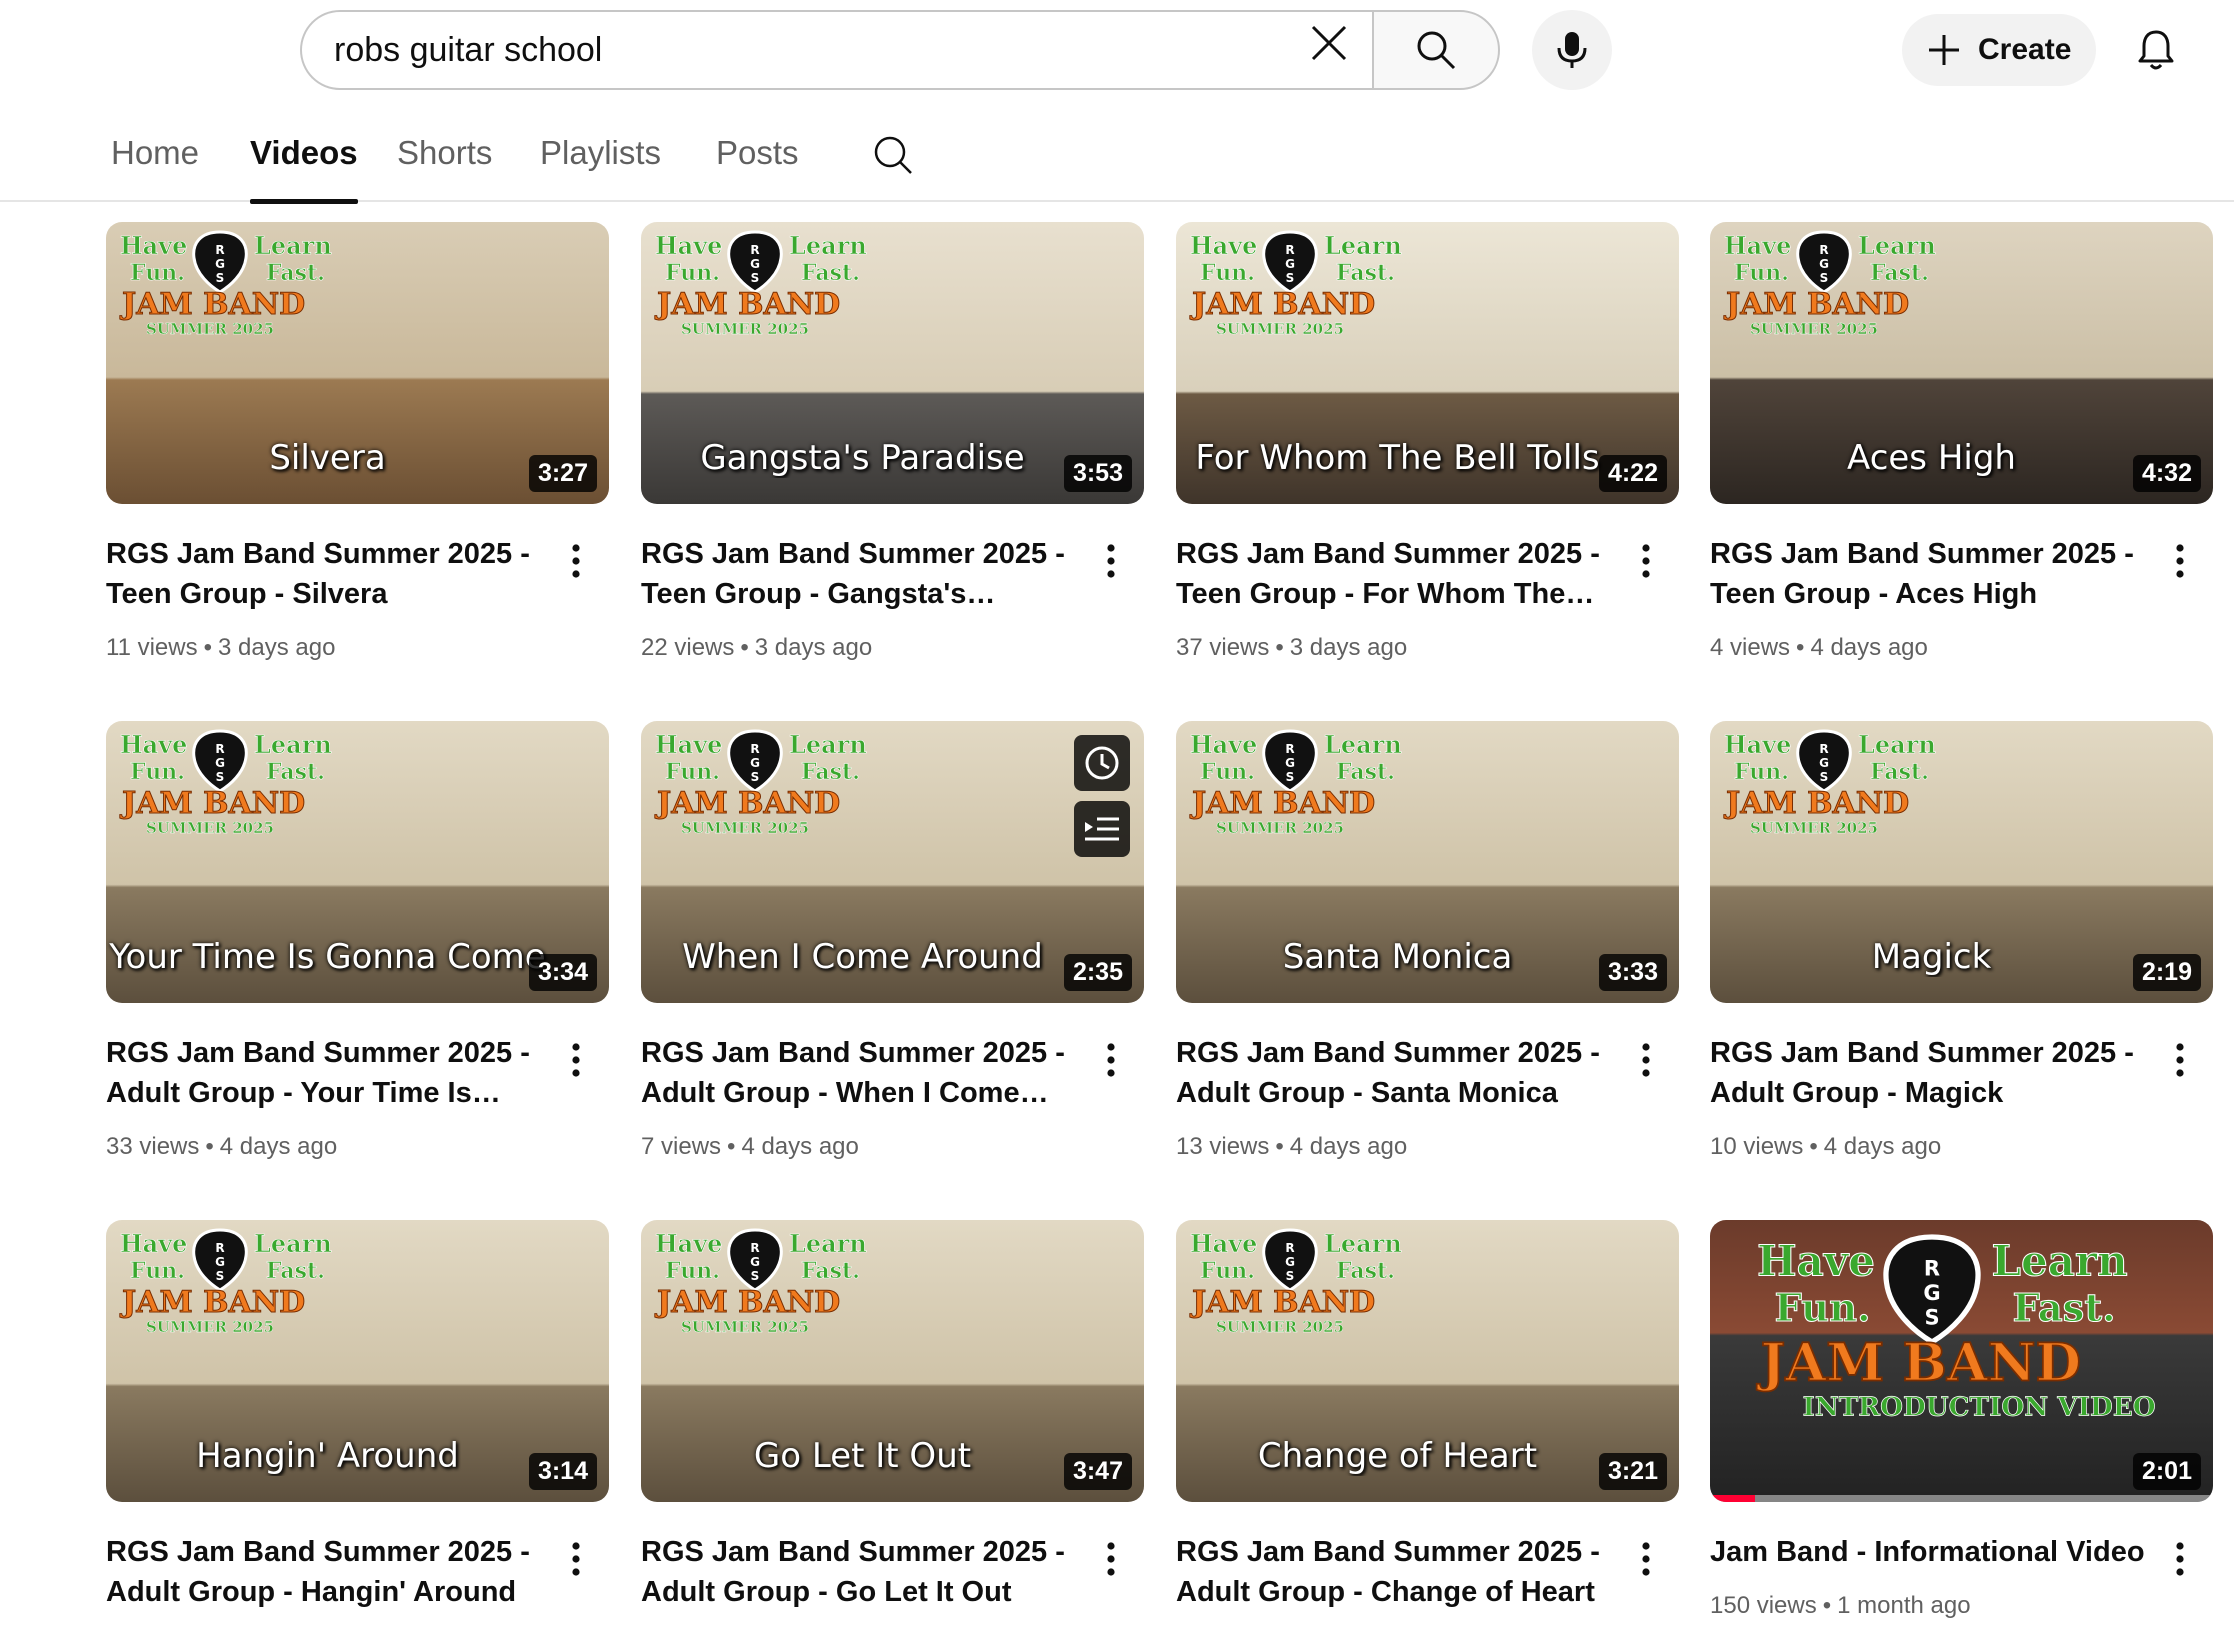 The image size is (2234, 1628). I want to click on duration-badge: 2:35, so click(1097, 972).